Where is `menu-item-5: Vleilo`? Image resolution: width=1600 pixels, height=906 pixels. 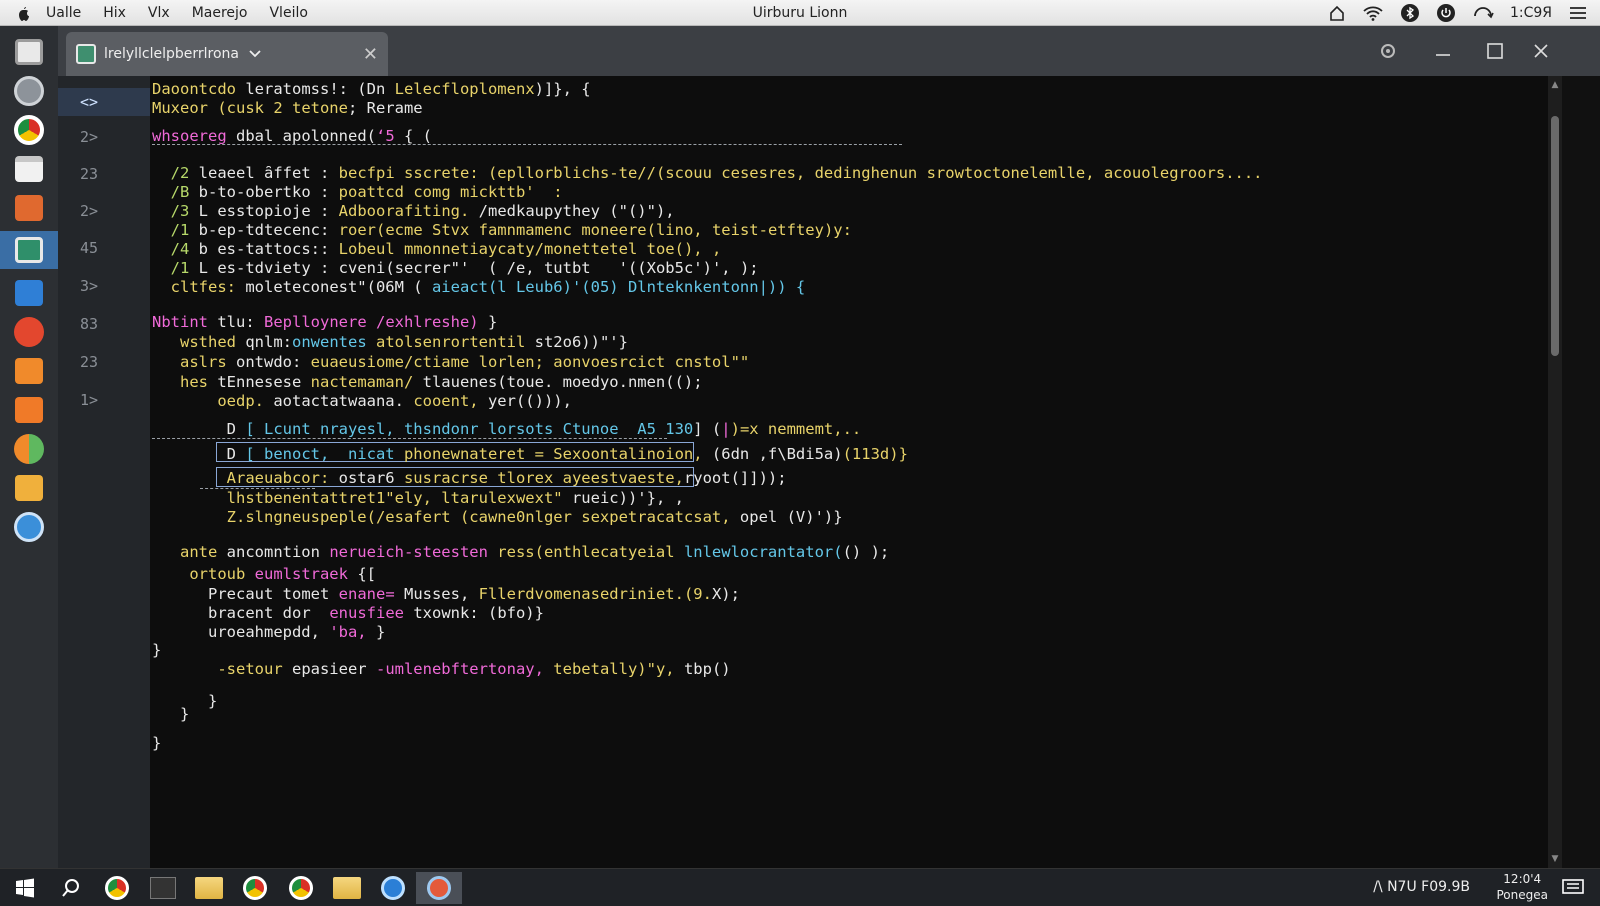
menu-item-5: Vleilo is located at coordinates (288, 13).